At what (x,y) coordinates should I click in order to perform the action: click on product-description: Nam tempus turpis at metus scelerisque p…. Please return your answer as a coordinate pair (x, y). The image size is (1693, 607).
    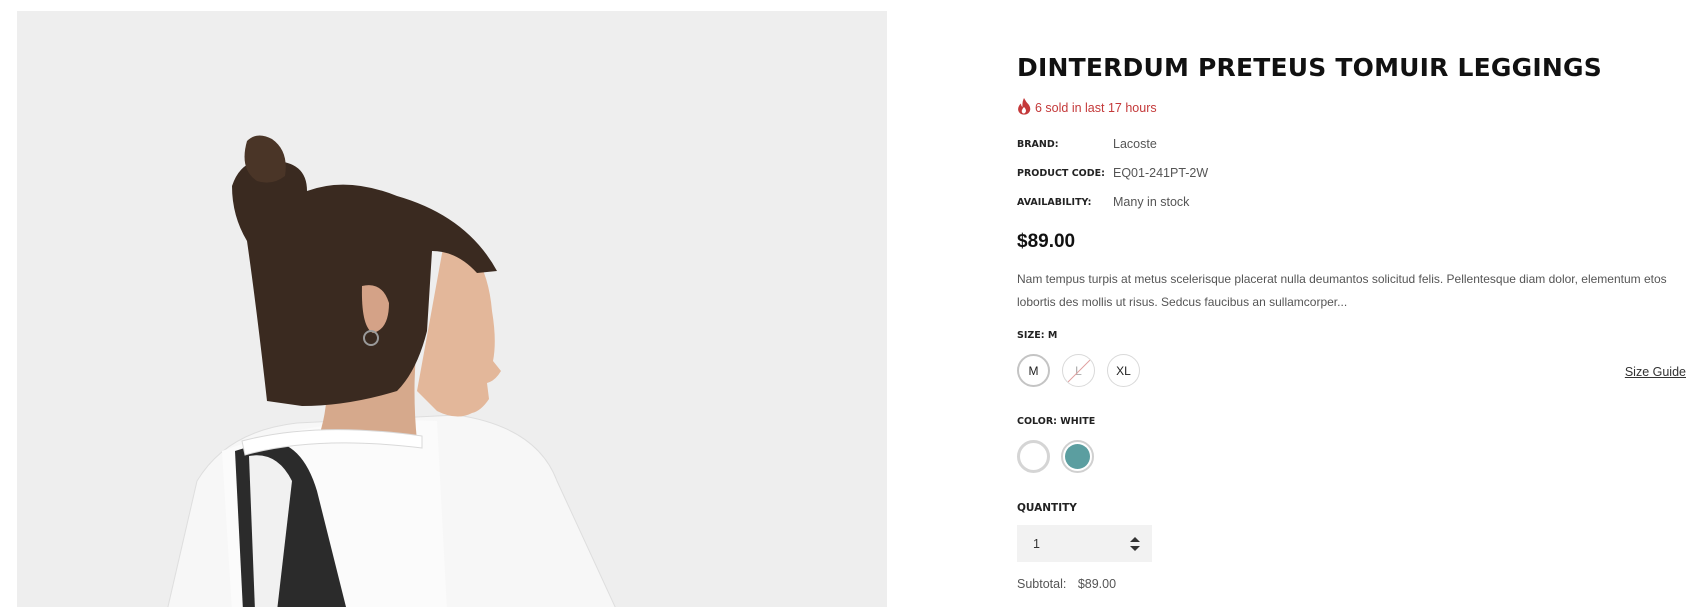
    Looking at the image, I should click on (1342, 290).